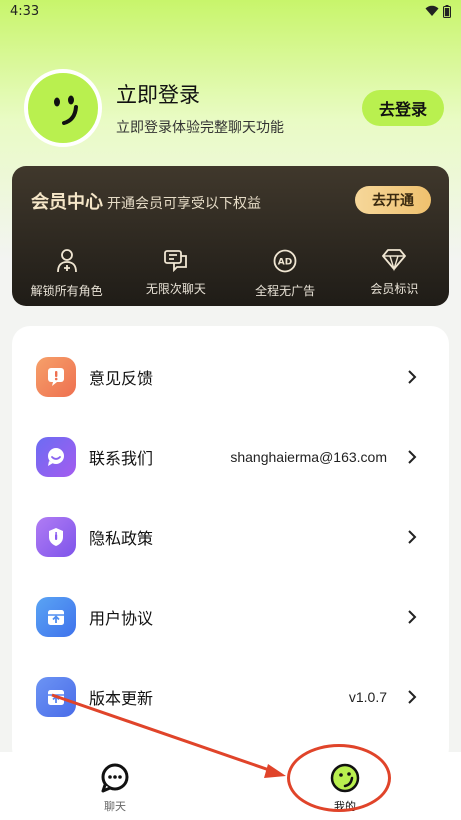  I want to click on tab-chat-label: 聊天, so click(115, 806).